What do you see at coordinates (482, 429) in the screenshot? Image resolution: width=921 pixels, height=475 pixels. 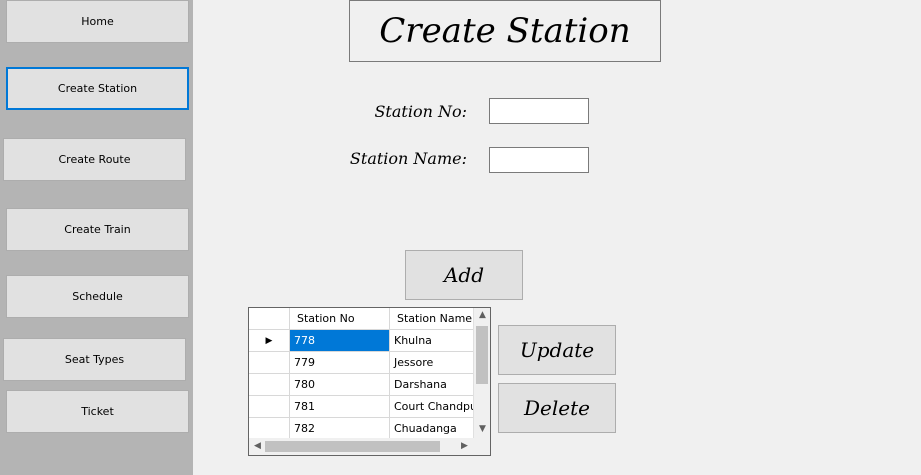 I see `scroll-down-icon: ▼` at bounding box center [482, 429].